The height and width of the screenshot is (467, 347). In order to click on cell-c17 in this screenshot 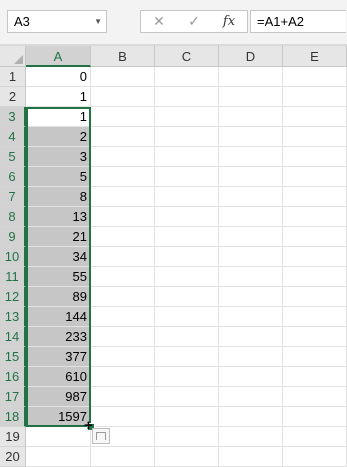, I will do `click(187, 397)`.